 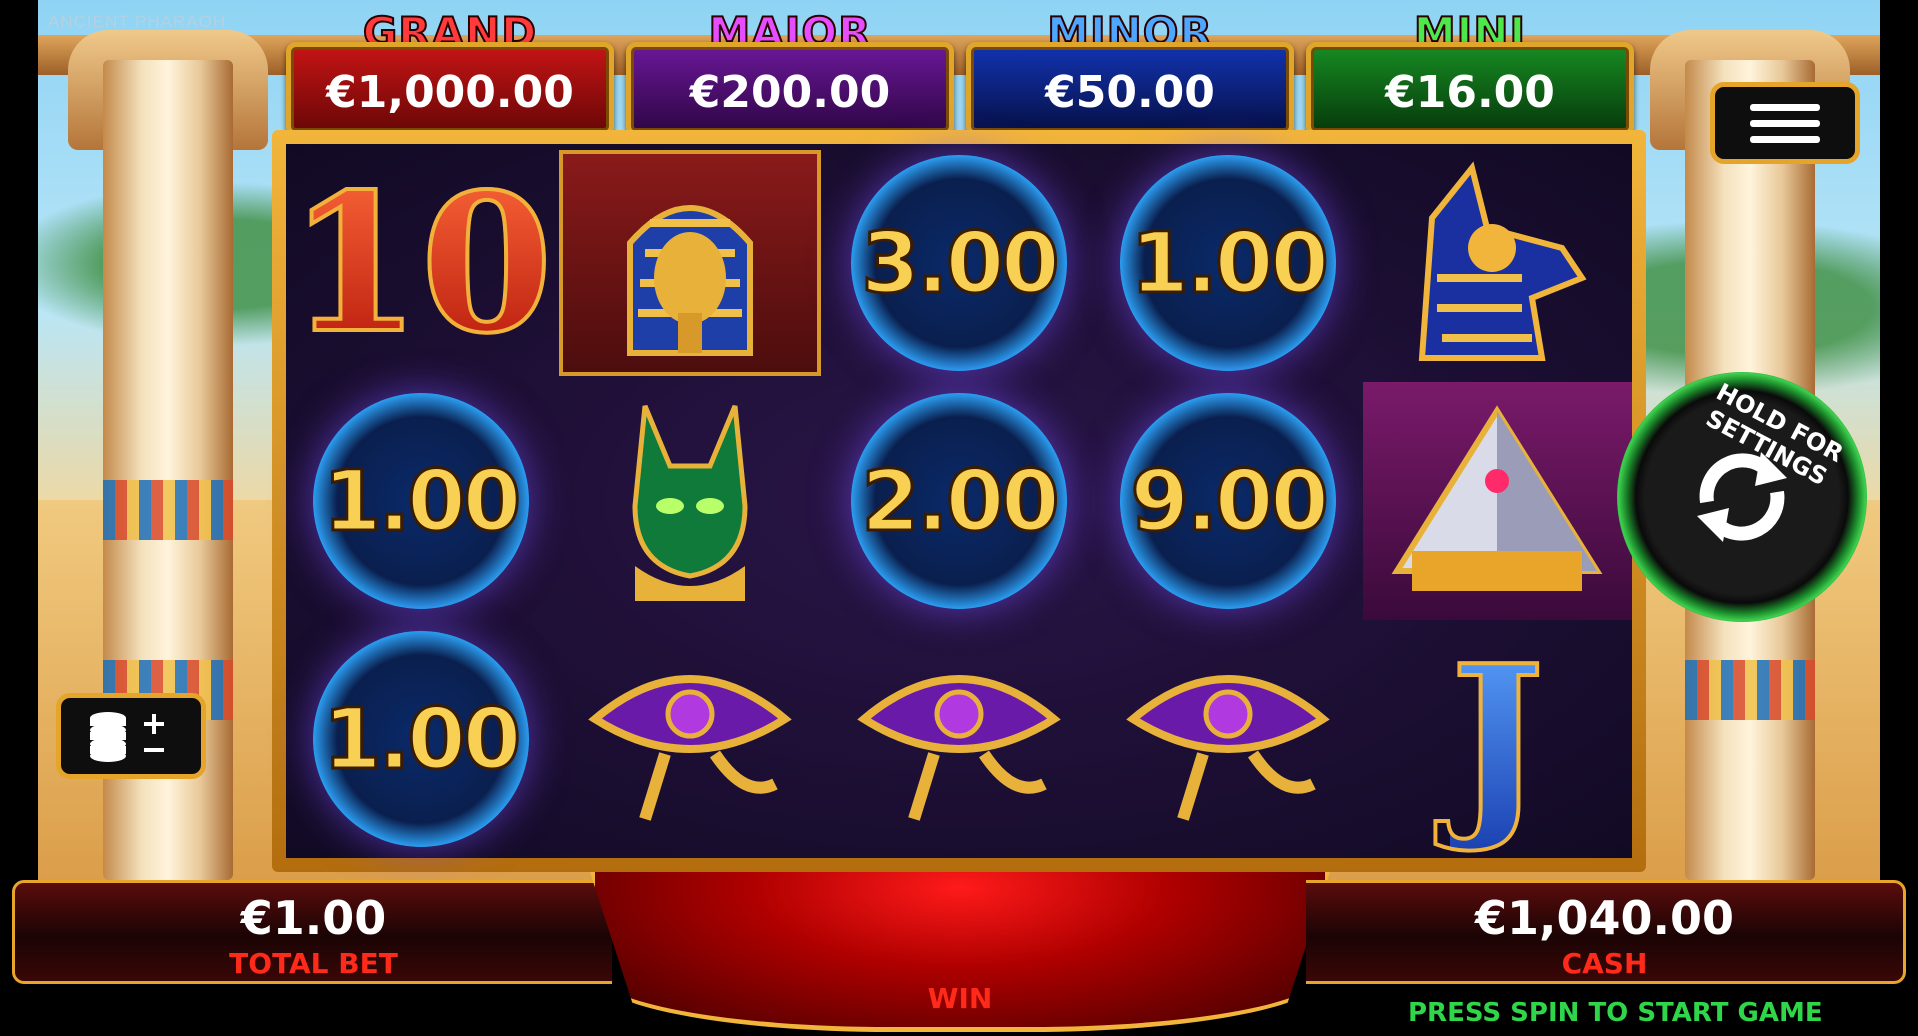 I want to click on win-panel: WIN, so click(x=960, y=952).